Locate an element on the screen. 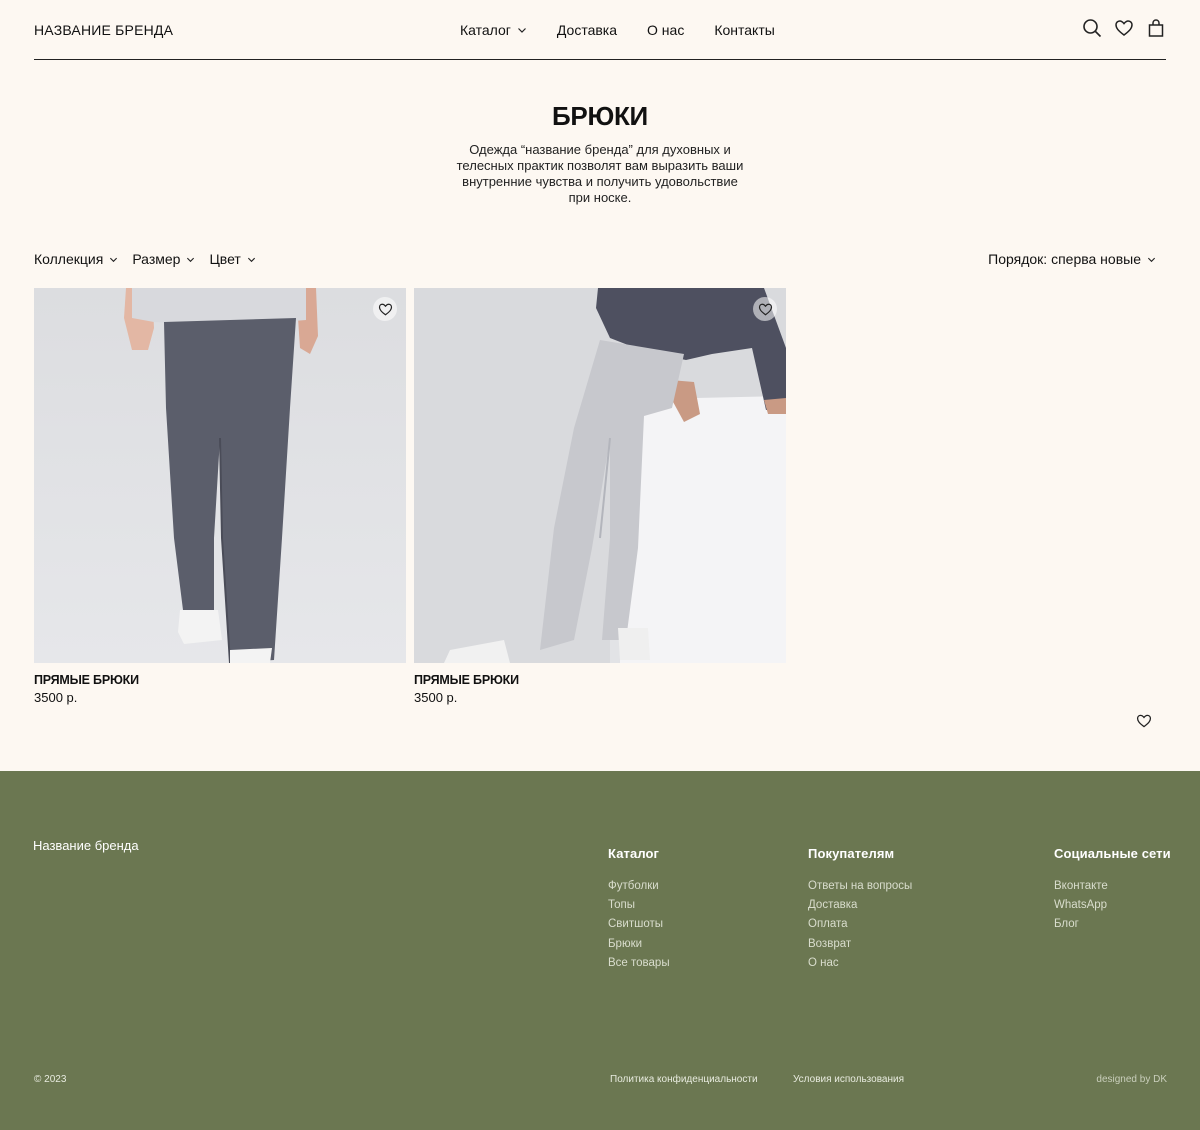 Image resolution: width=1200 pixels, height=1130 pixels. footer-column-title: Покупателям is located at coordinates (851, 853).